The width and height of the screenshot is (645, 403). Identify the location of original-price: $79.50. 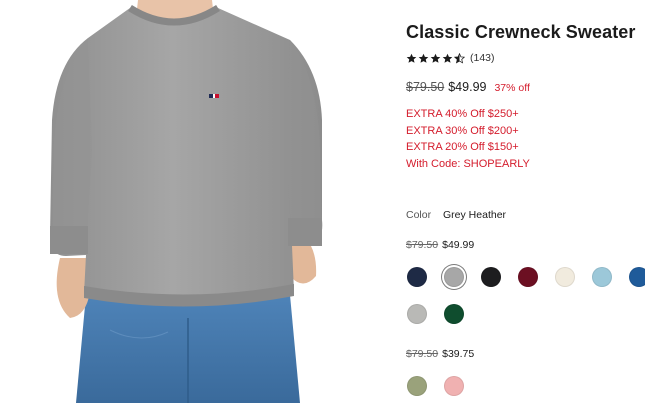
(425, 87).